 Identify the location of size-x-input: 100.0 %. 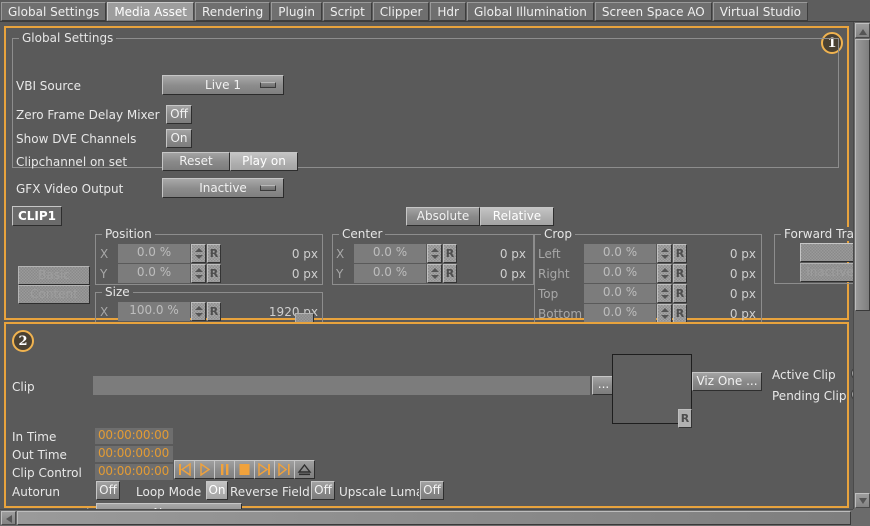
(154, 311).